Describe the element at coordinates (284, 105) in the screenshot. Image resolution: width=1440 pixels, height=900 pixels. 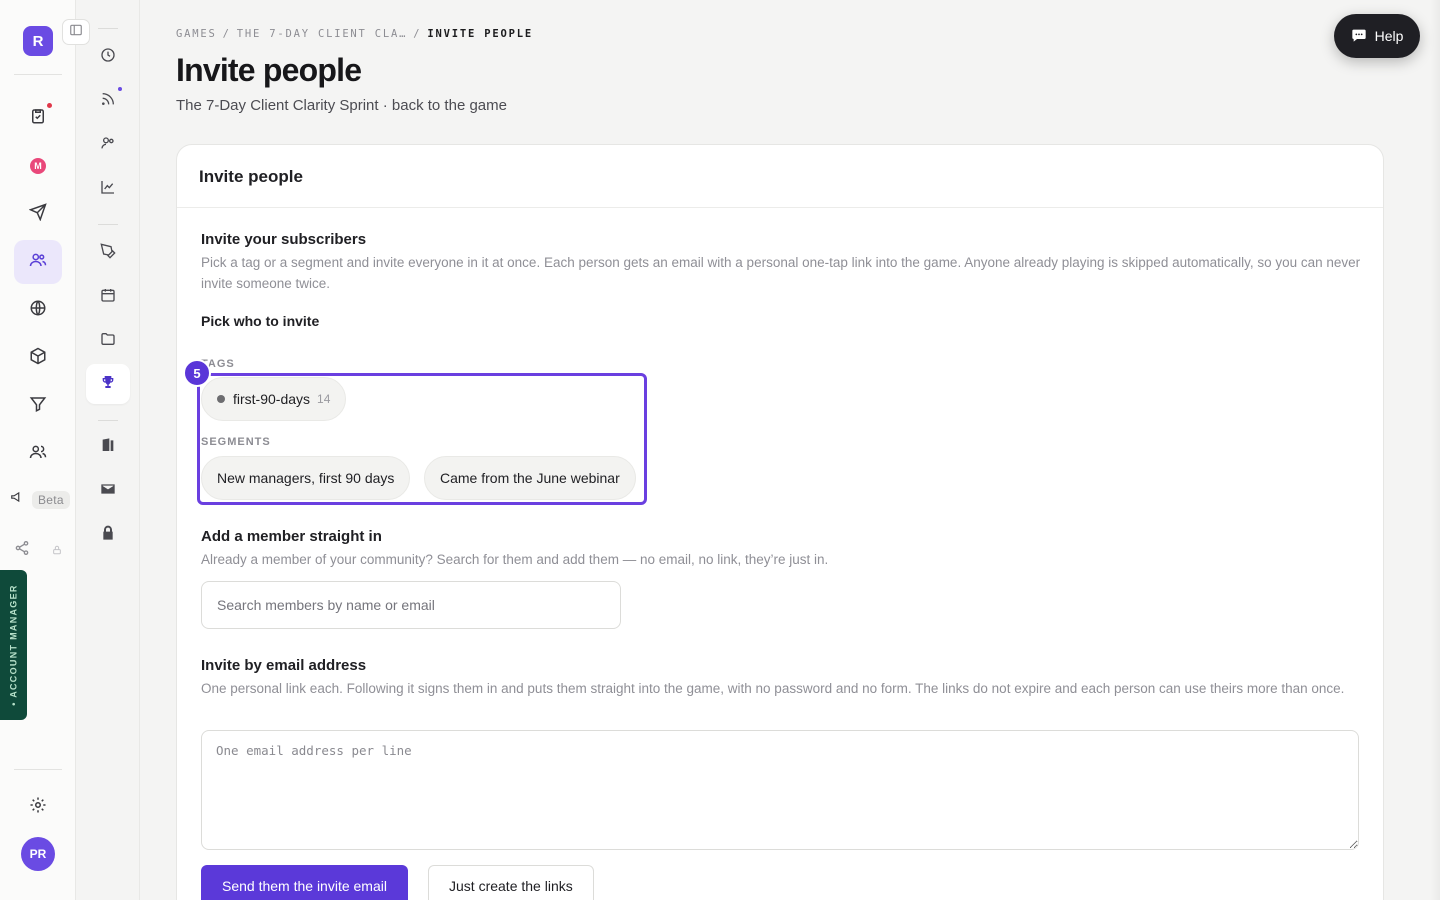
I see `game-name: The 7-Day Client Clarity Sprint ·` at that location.